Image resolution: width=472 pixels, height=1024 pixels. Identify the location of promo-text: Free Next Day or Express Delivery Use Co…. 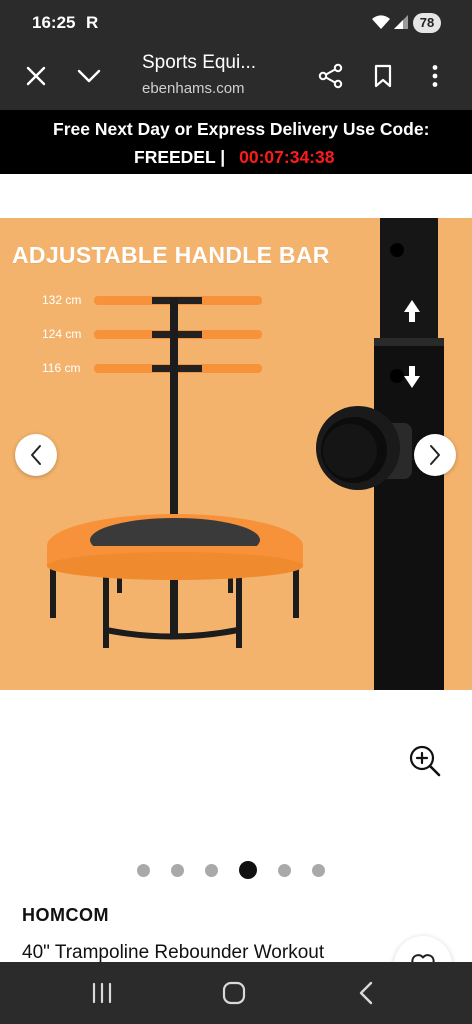
(241, 129).